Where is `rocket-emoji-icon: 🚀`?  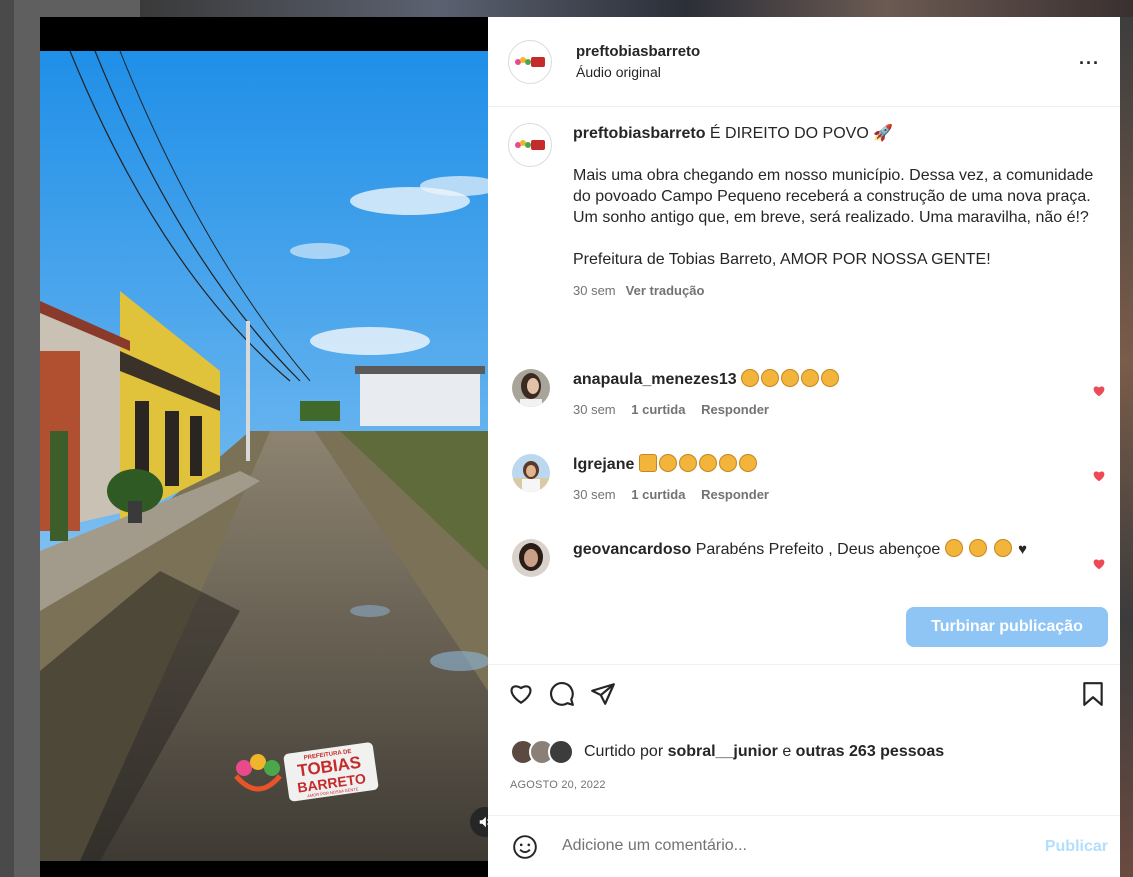
rocket-emoji-icon: 🚀 is located at coordinates (883, 133).